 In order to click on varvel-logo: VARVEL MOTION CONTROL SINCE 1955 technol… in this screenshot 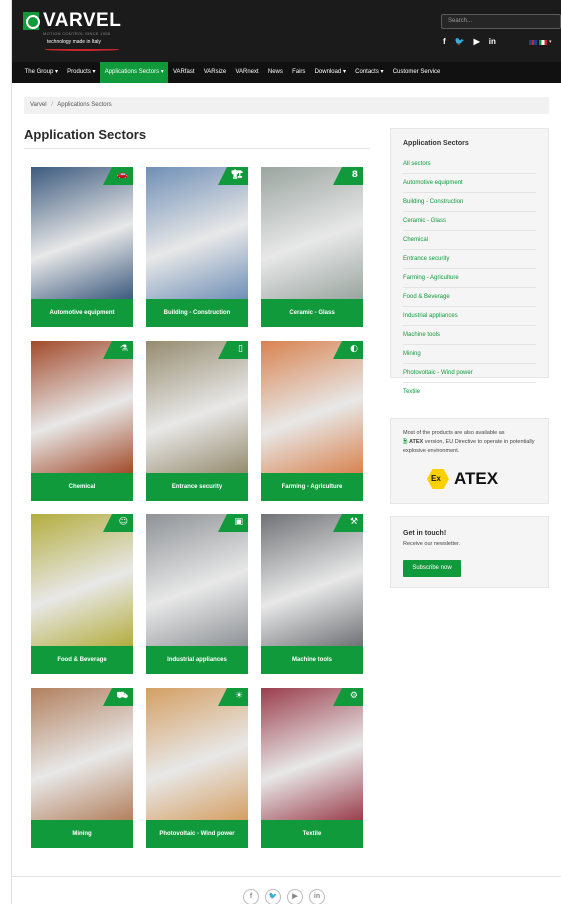, I will do `click(73, 33)`.